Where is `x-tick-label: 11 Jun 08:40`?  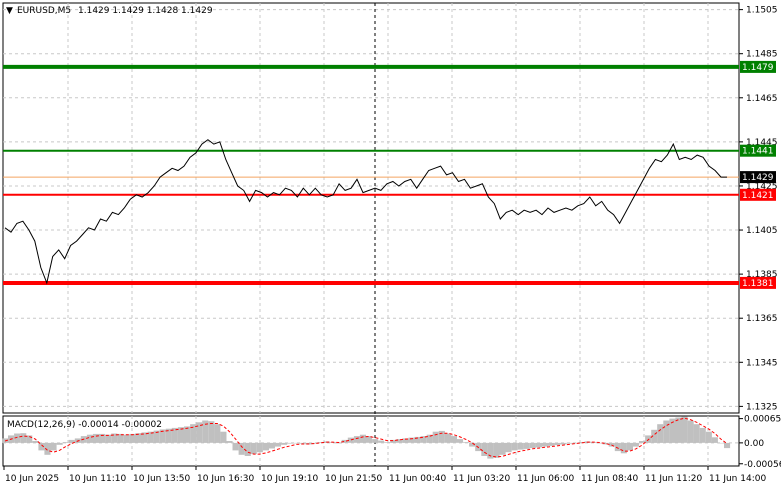 x-tick-label: 11 Jun 08:40 is located at coordinates (609, 479).